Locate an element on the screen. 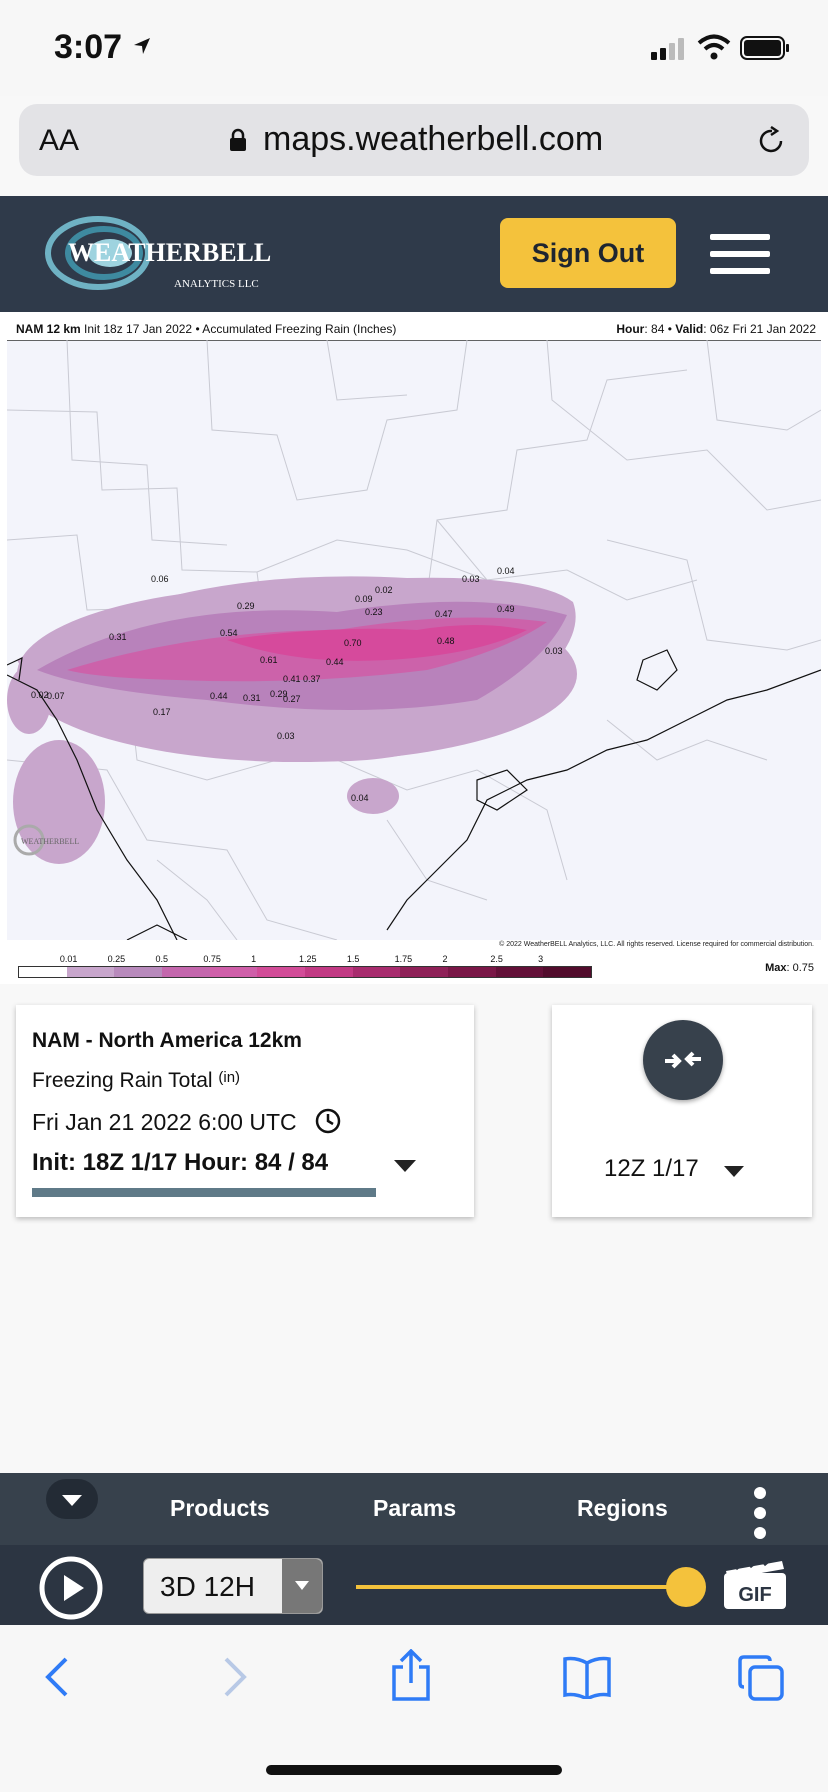 The width and height of the screenshot is (828, 1792). sign-out-button: Sign Out is located at coordinates (588, 253).